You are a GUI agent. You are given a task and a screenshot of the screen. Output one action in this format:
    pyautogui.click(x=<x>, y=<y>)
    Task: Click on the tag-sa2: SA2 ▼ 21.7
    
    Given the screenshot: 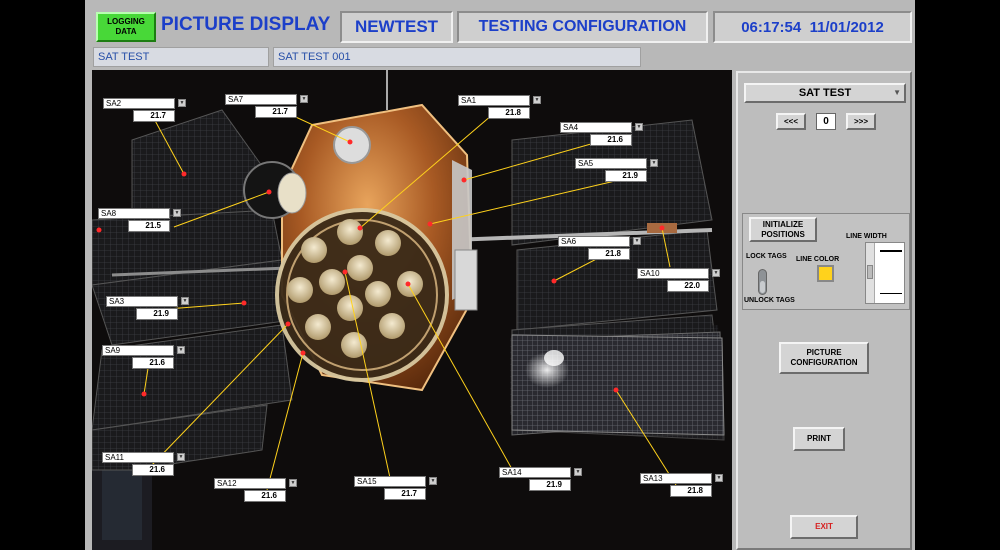 What is the action you would take?
    pyautogui.click(x=148, y=111)
    